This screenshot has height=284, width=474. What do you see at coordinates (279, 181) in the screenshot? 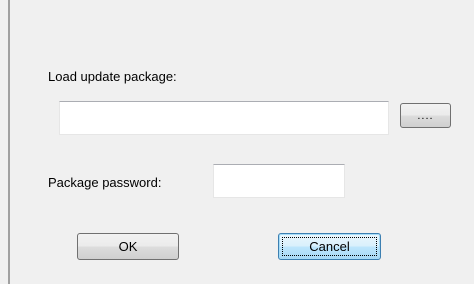
I see `package-password-input` at bounding box center [279, 181].